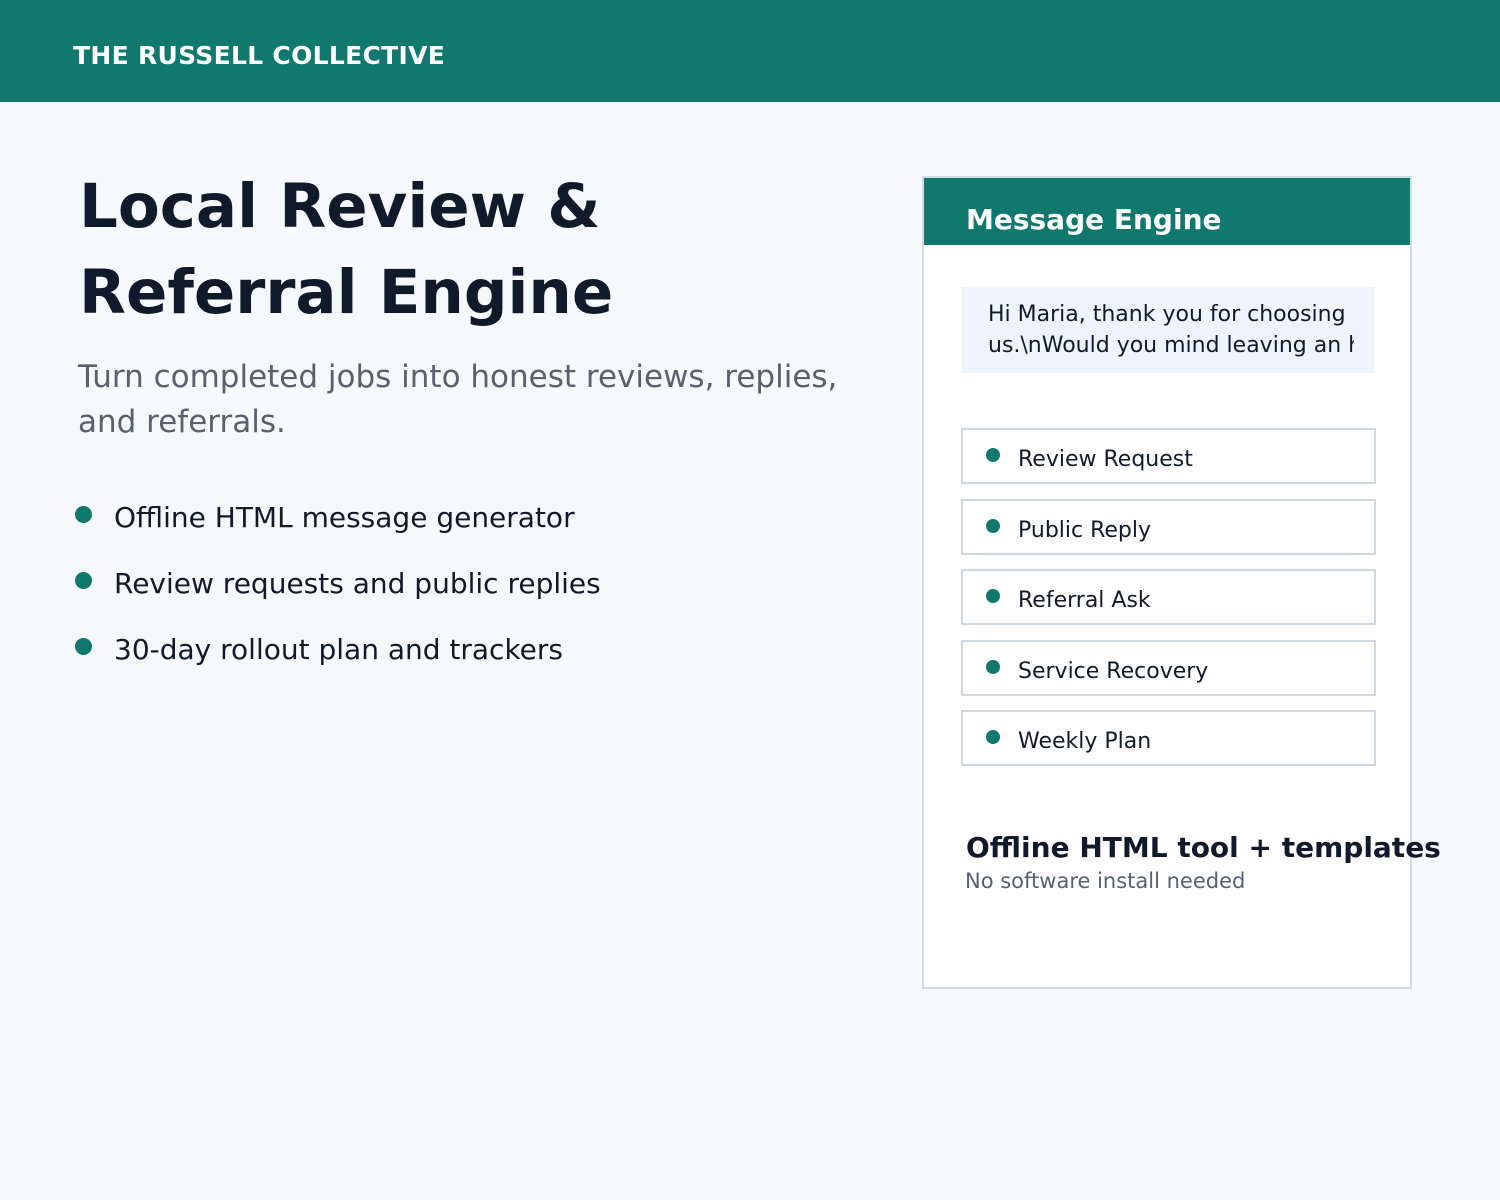 The height and width of the screenshot is (1200, 1500). What do you see at coordinates (1113, 671) in the screenshot?
I see `template-label: Service Recovery` at bounding box center [1113, 671].